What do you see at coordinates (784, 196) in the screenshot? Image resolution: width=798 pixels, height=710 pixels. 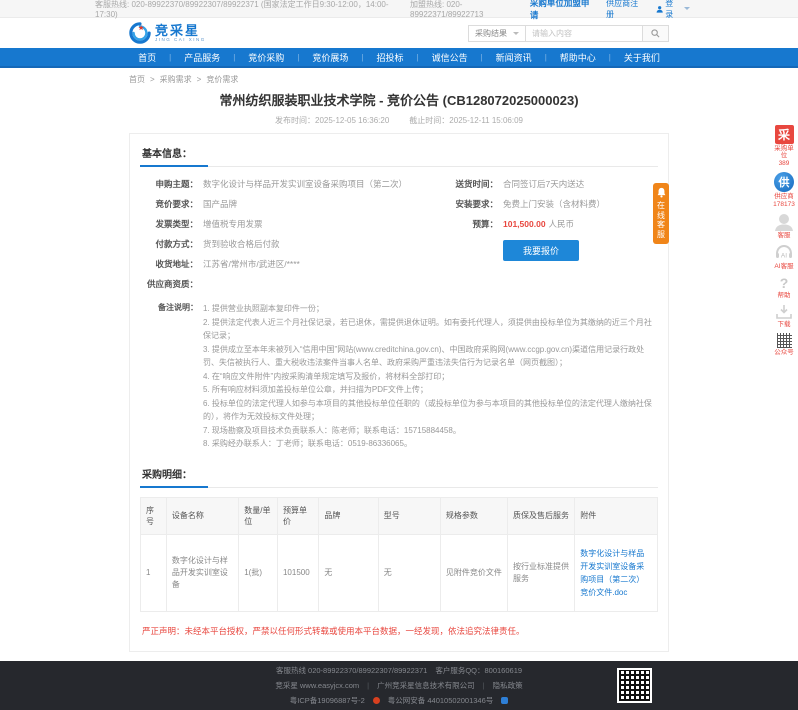 I see `supplier-label: 供应商` at bounding box center [784, 196].